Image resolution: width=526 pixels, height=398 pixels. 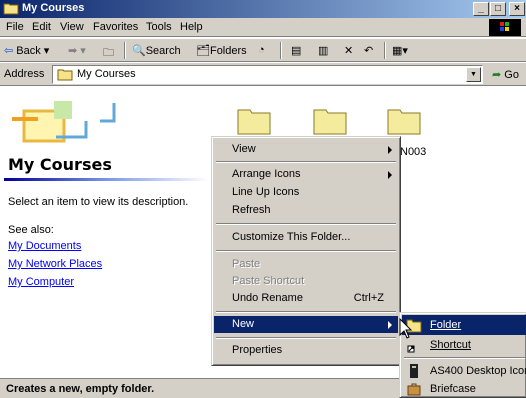 I want to click on link-my-documents: My Documents, so click(x=44, y=246).